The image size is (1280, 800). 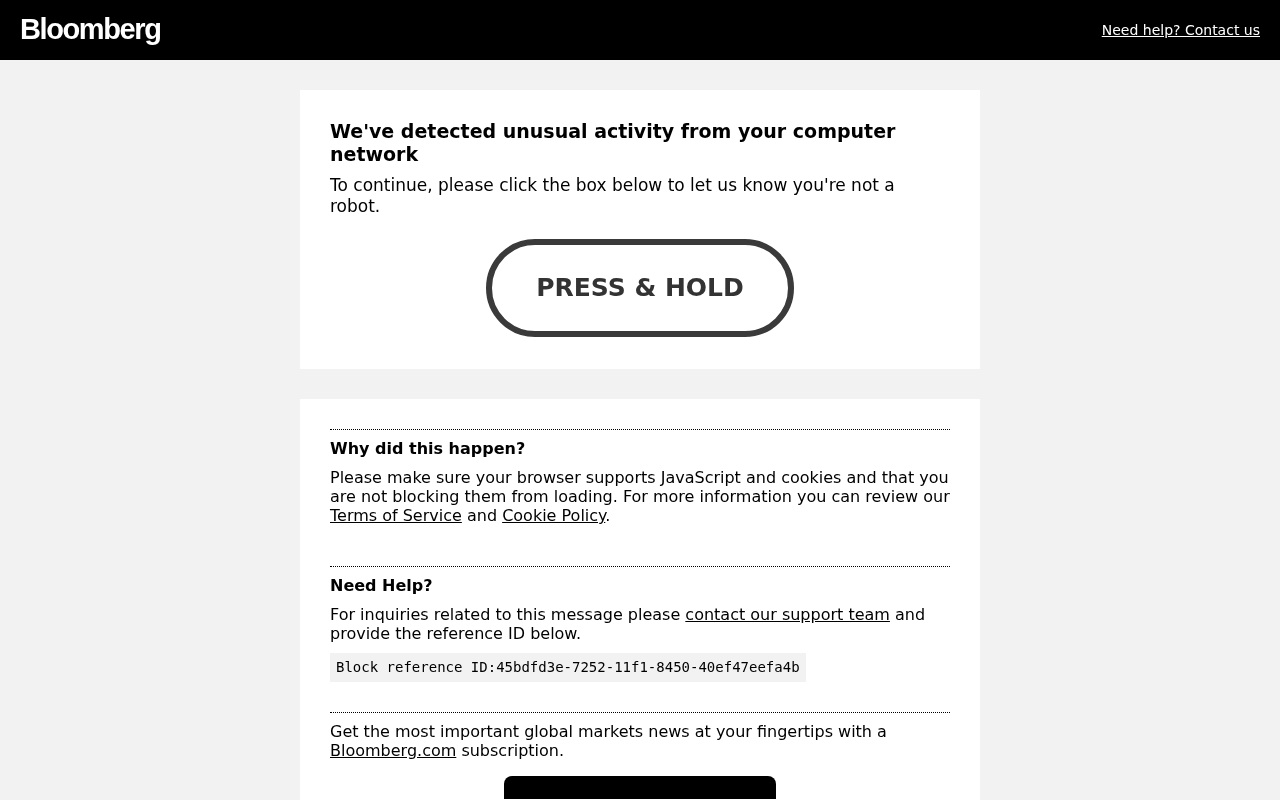 I want to click on section-heading: Need Help?, so click(x=382, y=585).